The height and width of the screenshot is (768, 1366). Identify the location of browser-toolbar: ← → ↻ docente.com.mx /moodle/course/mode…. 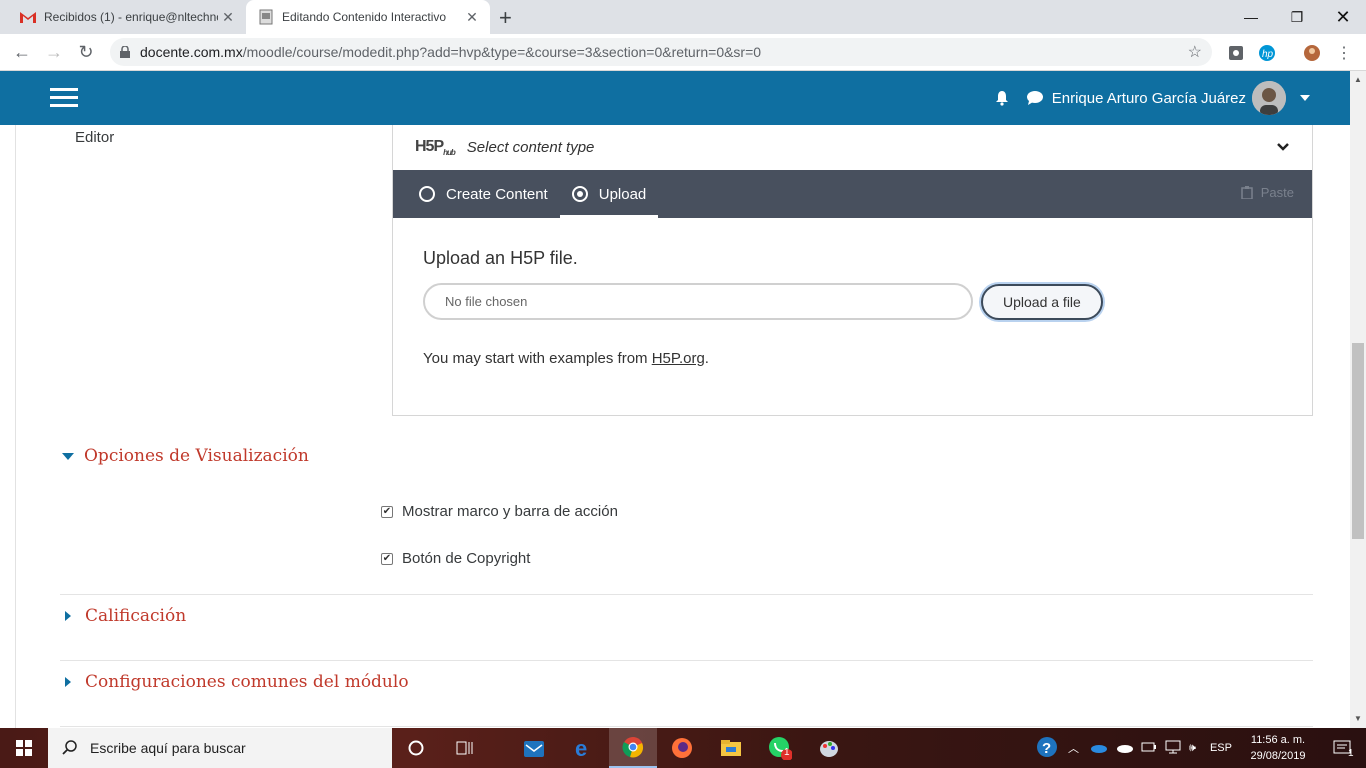
(683, 52).